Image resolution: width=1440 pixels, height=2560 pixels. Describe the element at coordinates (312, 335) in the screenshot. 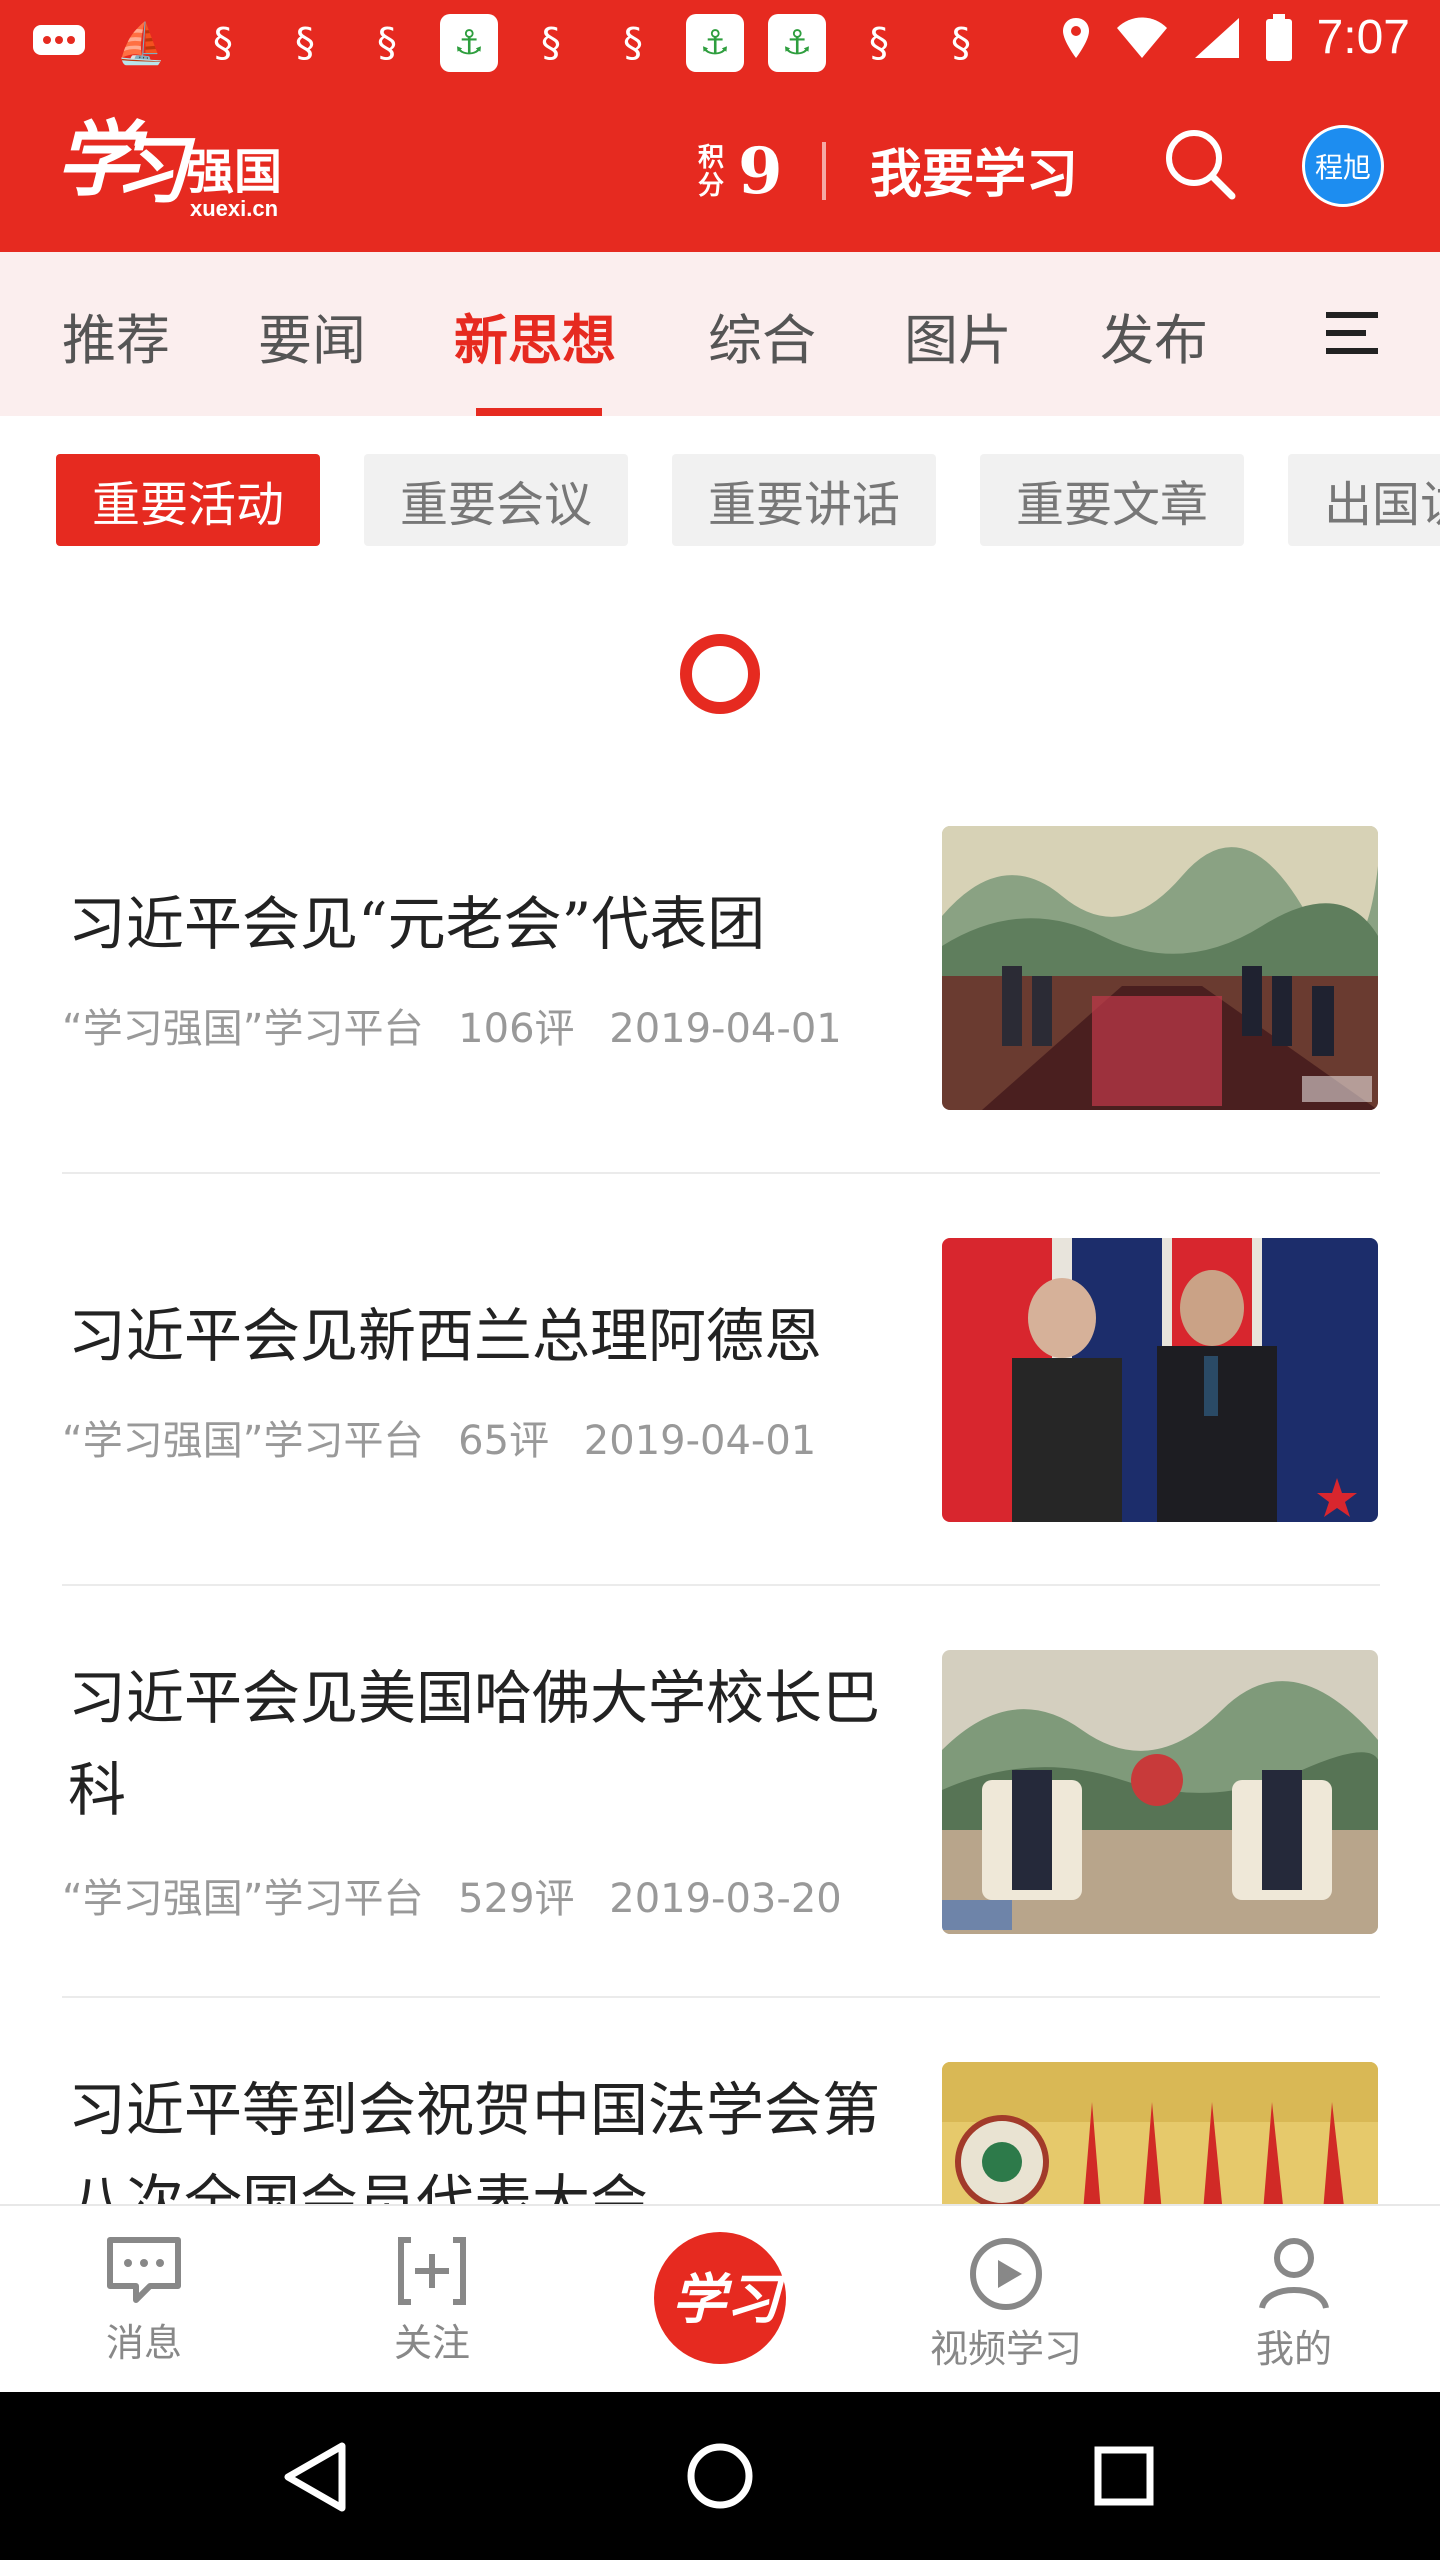

I see `tab-news: 要闻` at that location.